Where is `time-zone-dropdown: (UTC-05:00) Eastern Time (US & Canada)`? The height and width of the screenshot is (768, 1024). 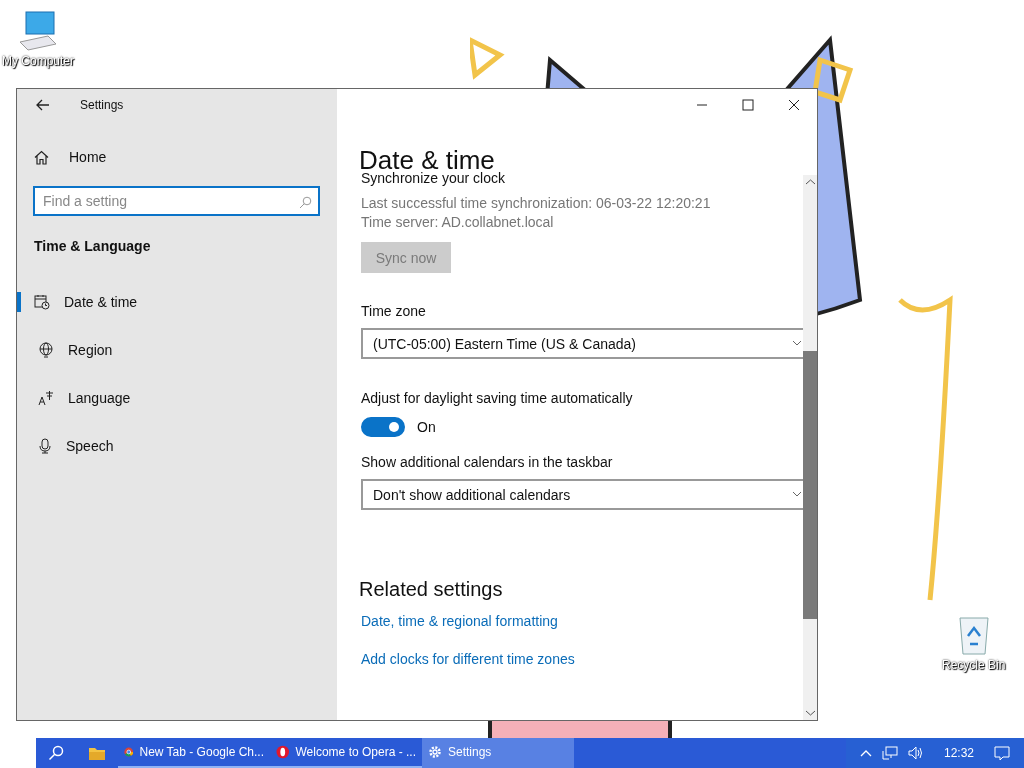
time-zone-dropdown: (UTC-05:00) Eastern Time (US & Canada) is located at coordinates (582, 343).